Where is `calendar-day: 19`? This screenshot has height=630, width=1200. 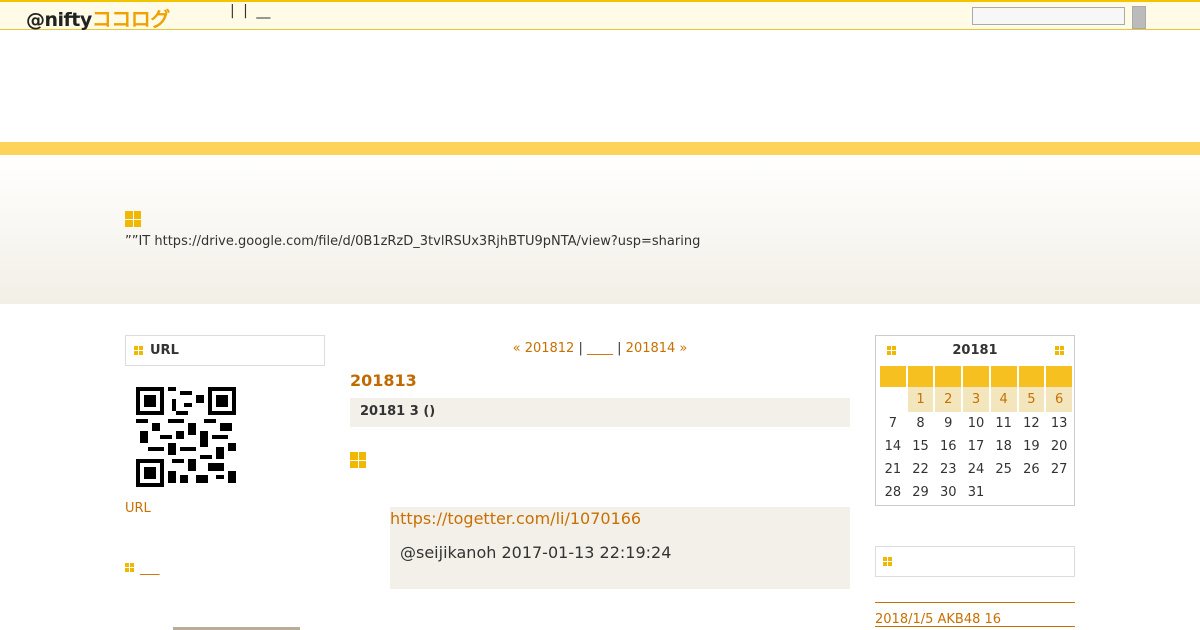
calendar-day: 19 is located at coordinates (1031, 446).